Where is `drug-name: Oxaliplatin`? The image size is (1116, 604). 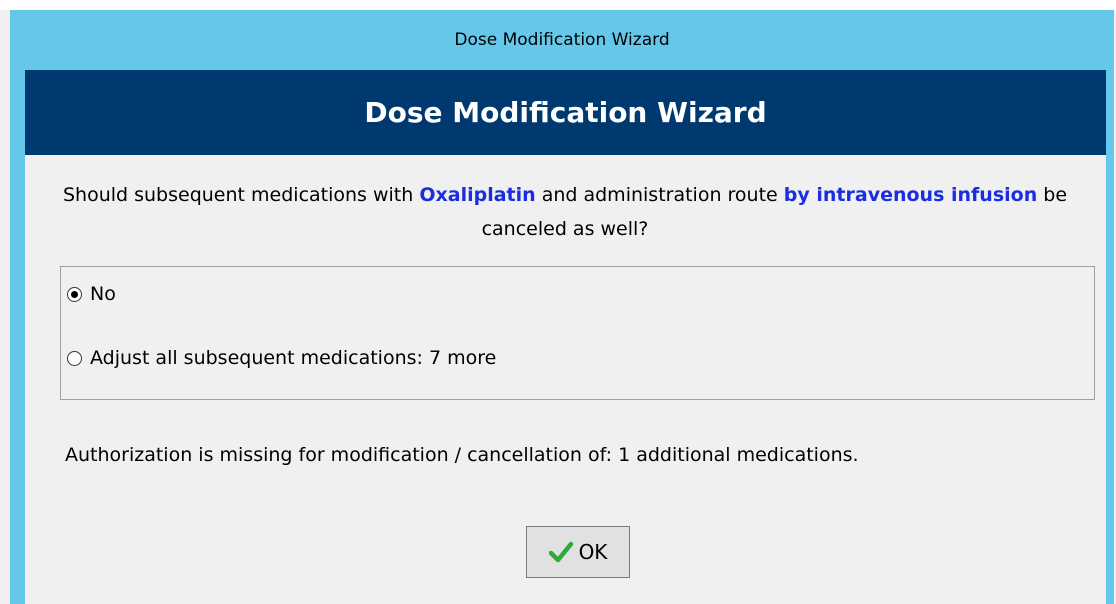 drug-name: Oxaliplatin is located at coordinates (477, 195).